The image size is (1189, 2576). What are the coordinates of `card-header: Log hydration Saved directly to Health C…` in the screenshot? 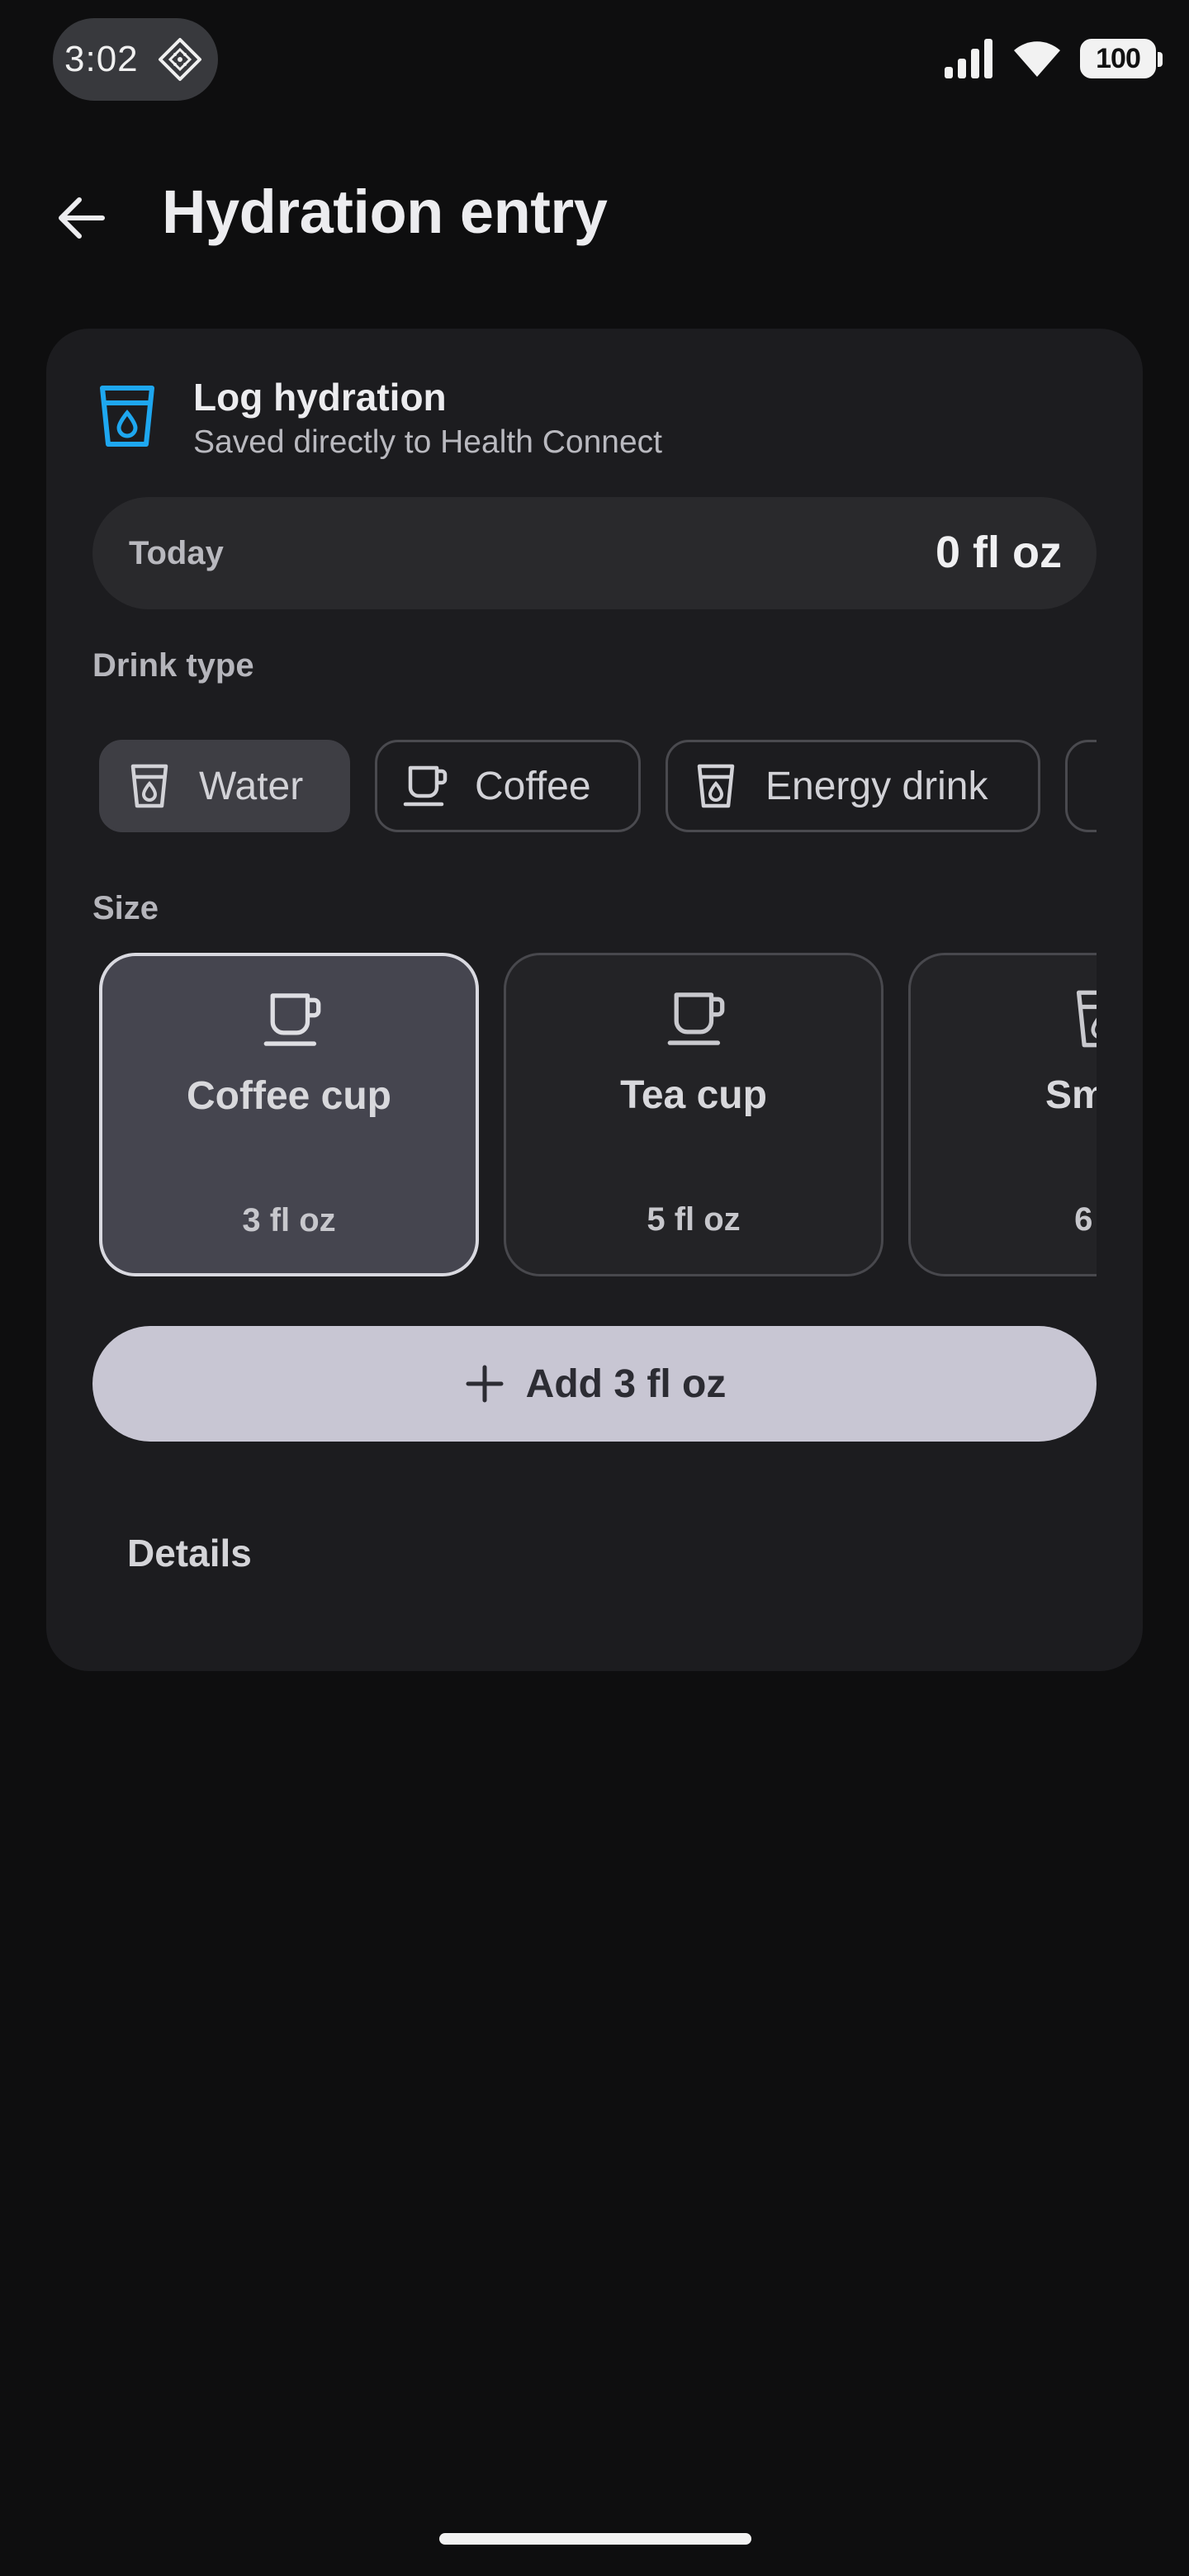 It's located at (589, 420).